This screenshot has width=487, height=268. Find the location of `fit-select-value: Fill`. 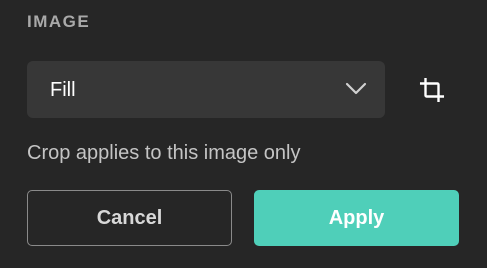

fit-select-value: Fill is located at coordinates (63, 90).